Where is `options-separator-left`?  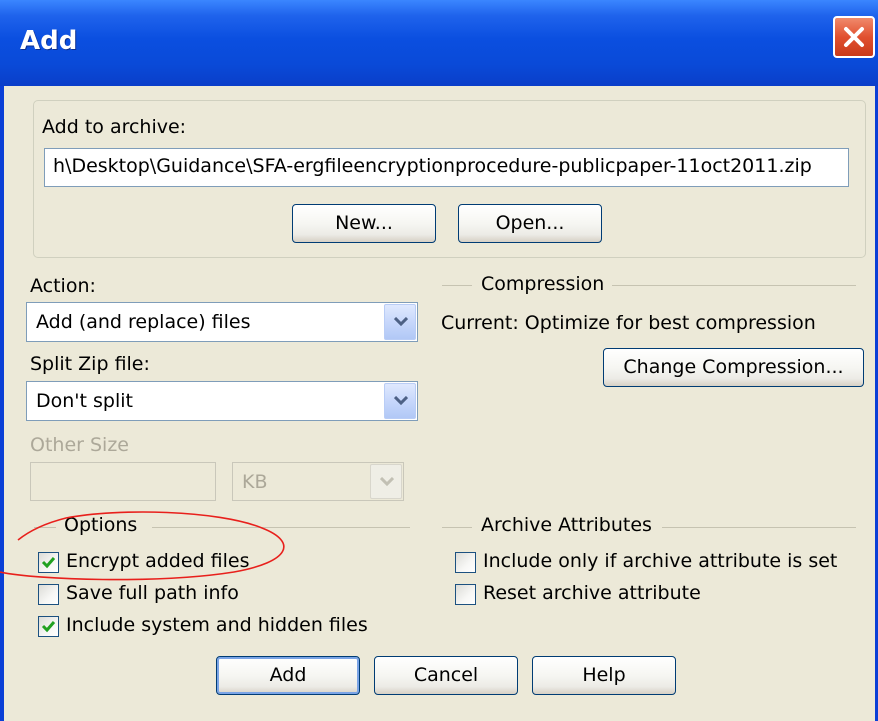 options-separator-left is located at coordinates (45, 527).